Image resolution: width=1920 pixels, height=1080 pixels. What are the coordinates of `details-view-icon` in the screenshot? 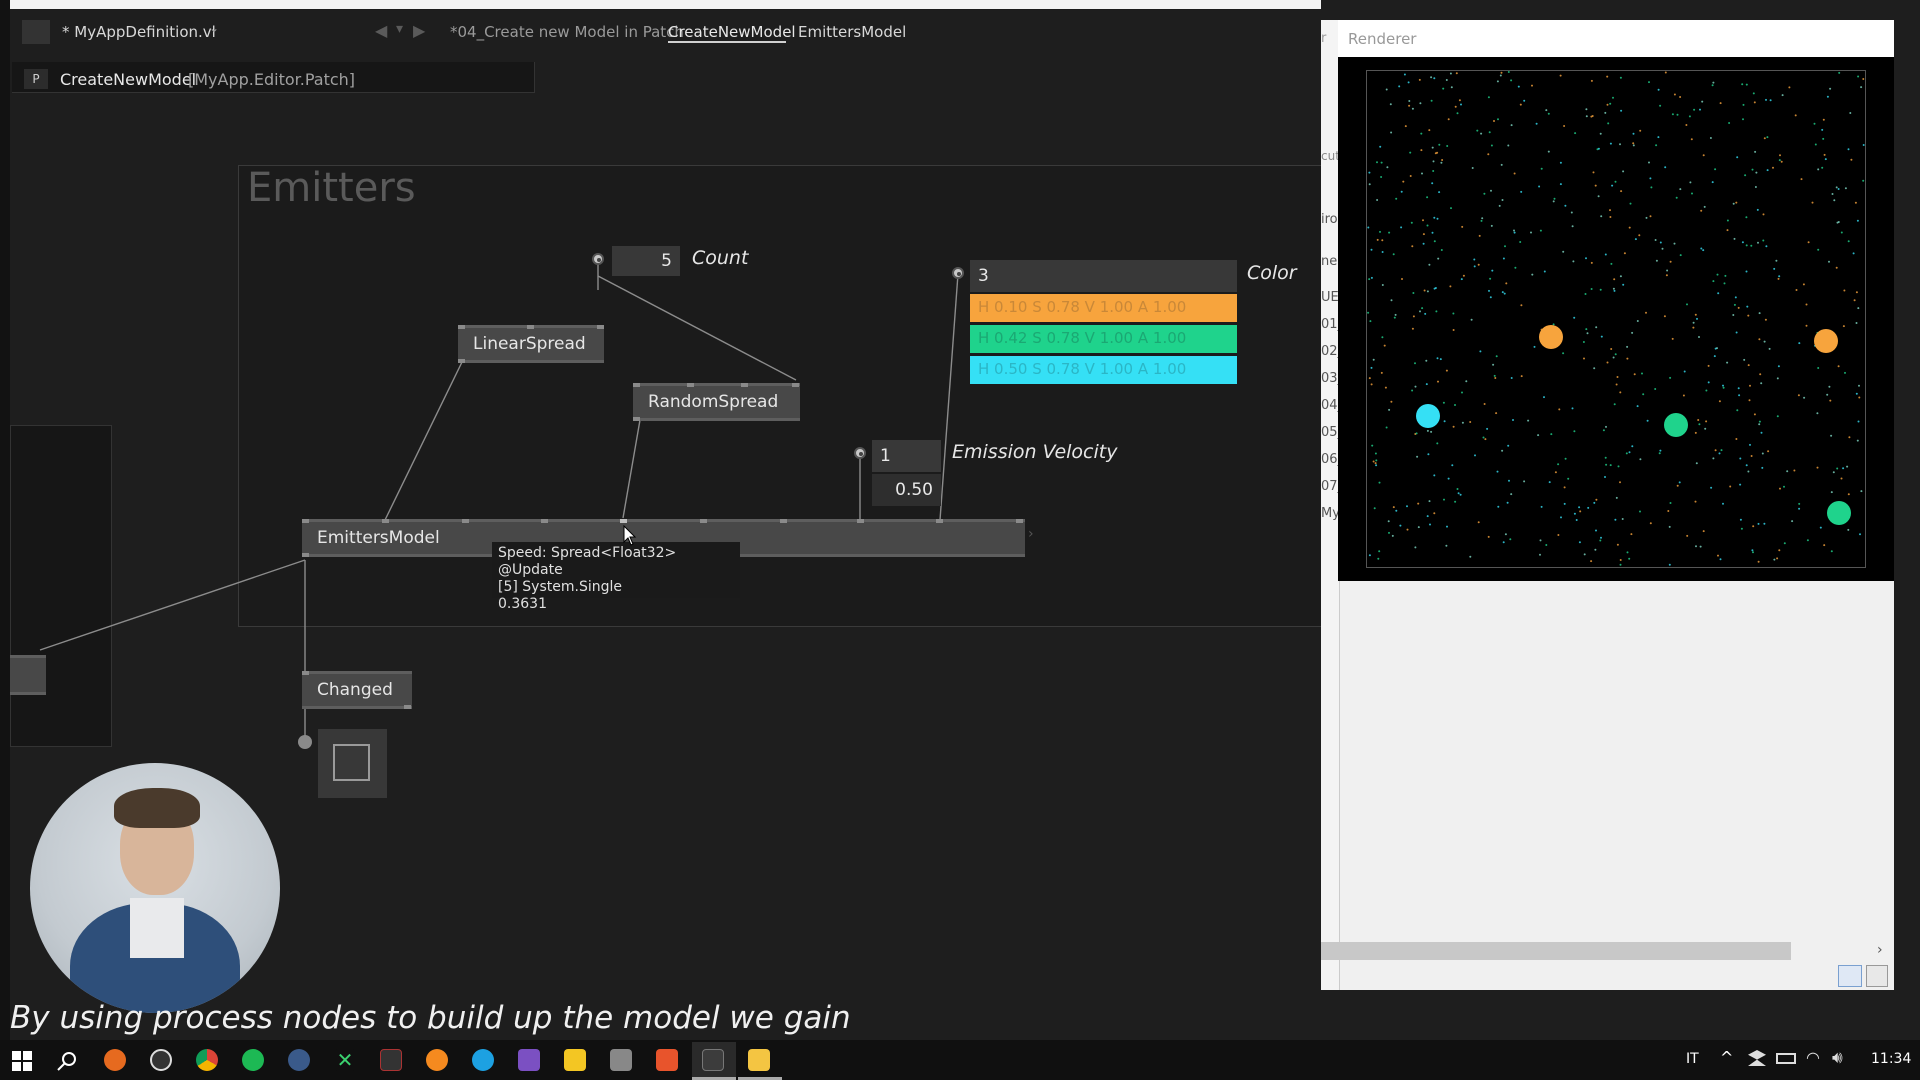 It's located at (1850, 976).